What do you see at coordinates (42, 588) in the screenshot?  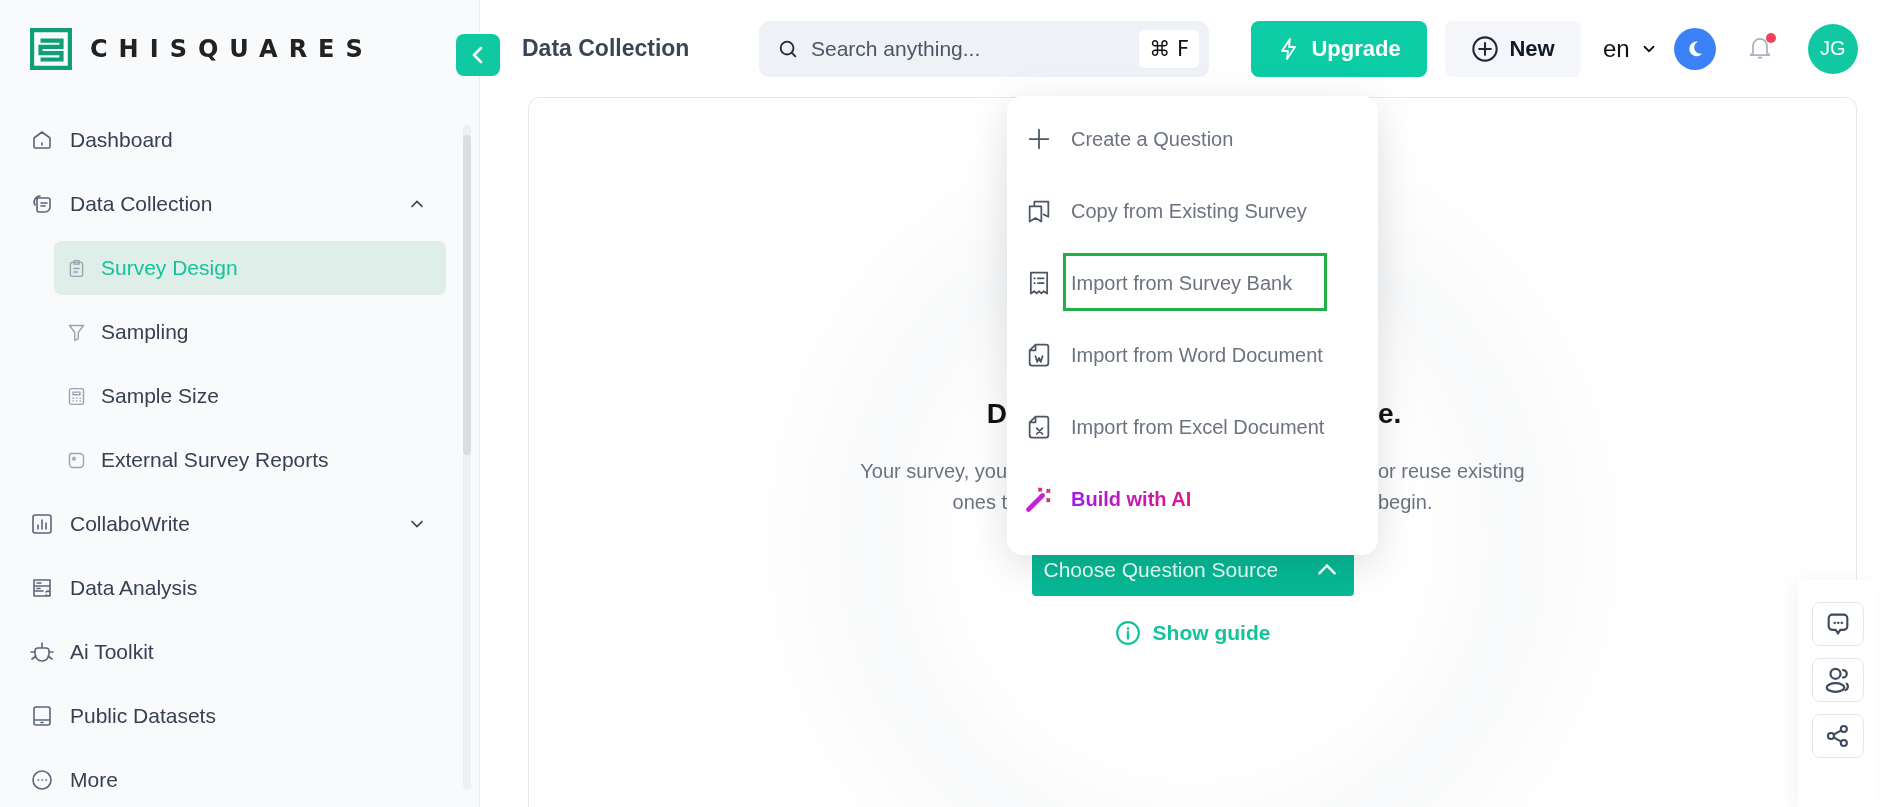 I see `server-icon` at bounding box center [42, 588].